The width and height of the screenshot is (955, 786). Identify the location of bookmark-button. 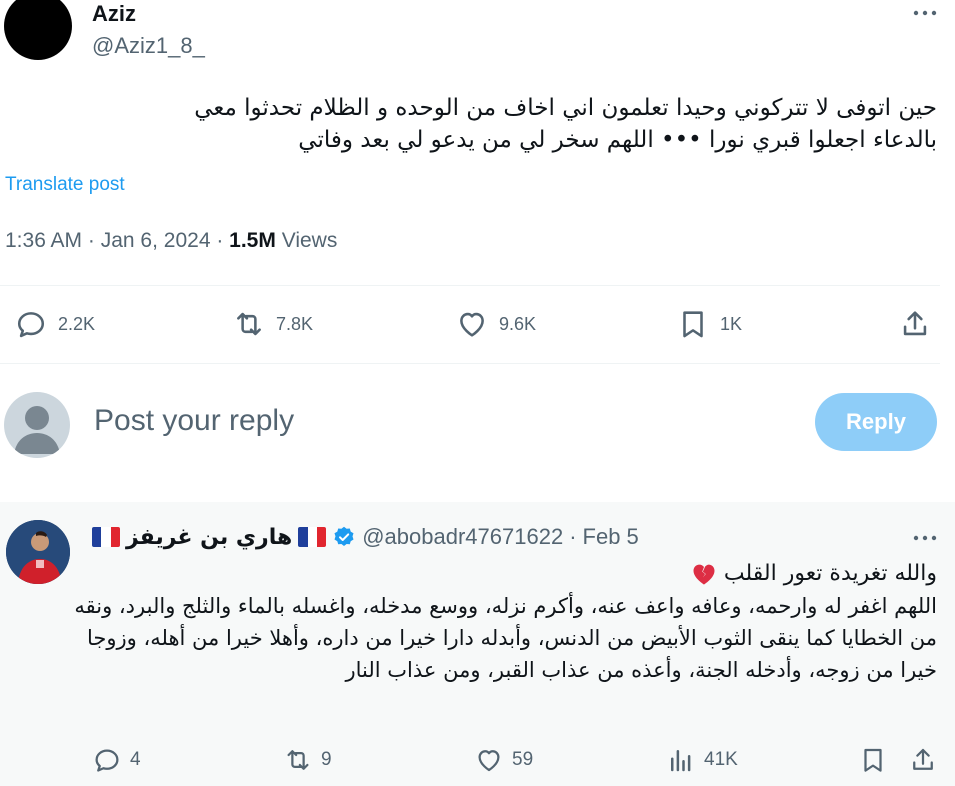
(873, 760).